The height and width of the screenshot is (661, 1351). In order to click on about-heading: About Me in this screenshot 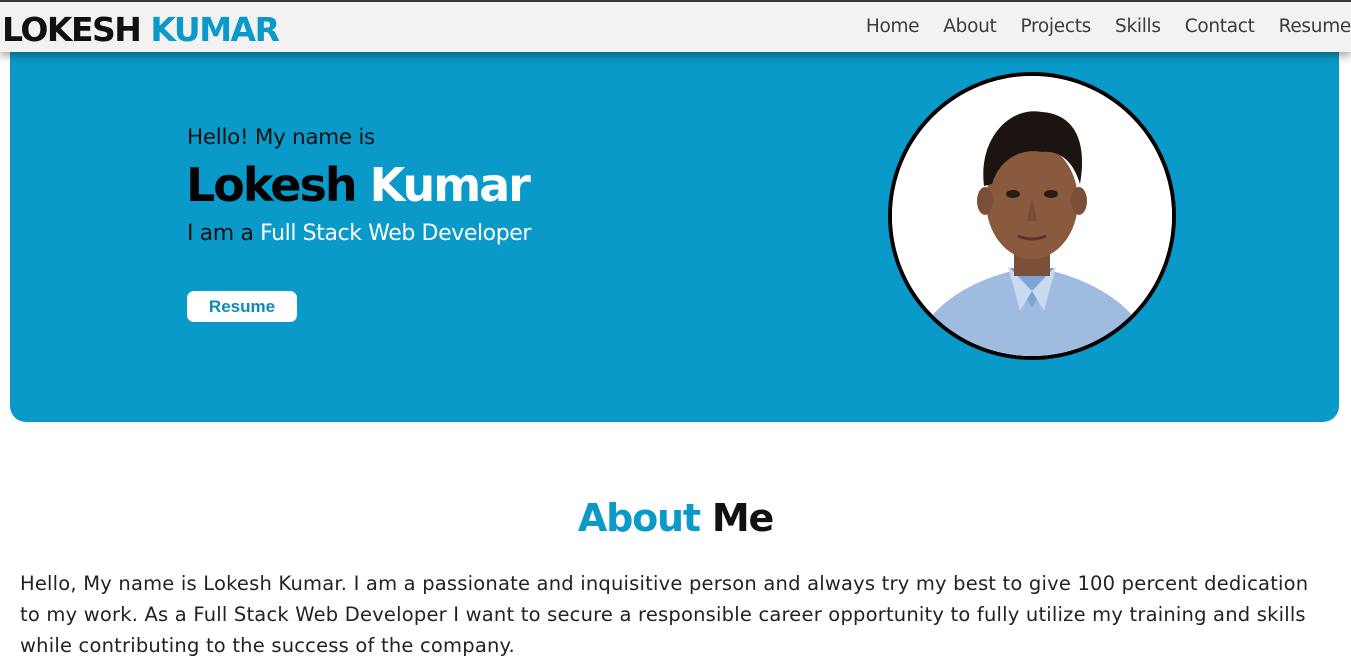, I will do `click(675, 518)`.